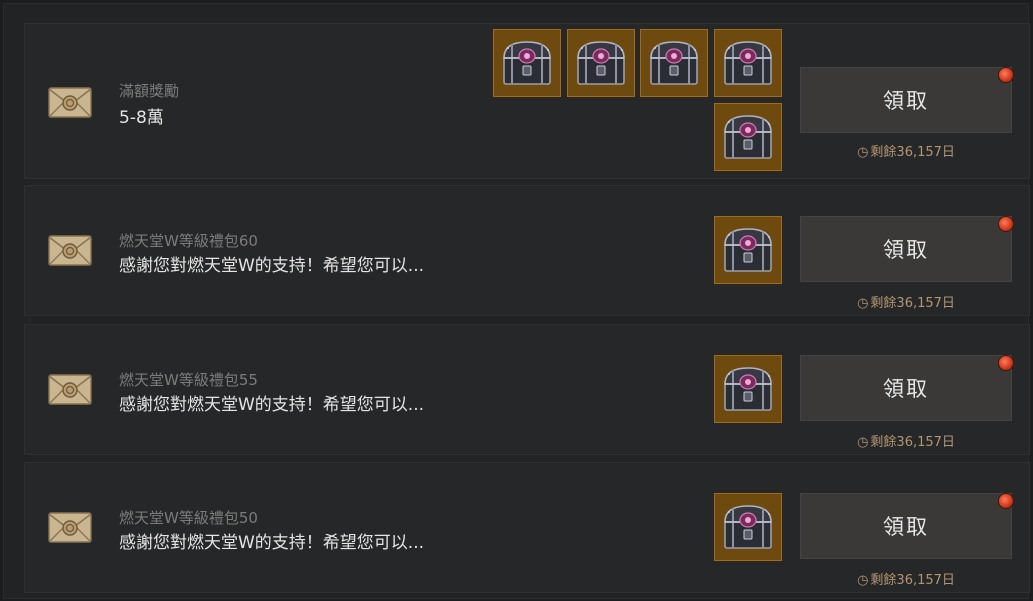  I want to click on mail-subtitle: 燃天堂W等級禮包60, so click(188, 241).